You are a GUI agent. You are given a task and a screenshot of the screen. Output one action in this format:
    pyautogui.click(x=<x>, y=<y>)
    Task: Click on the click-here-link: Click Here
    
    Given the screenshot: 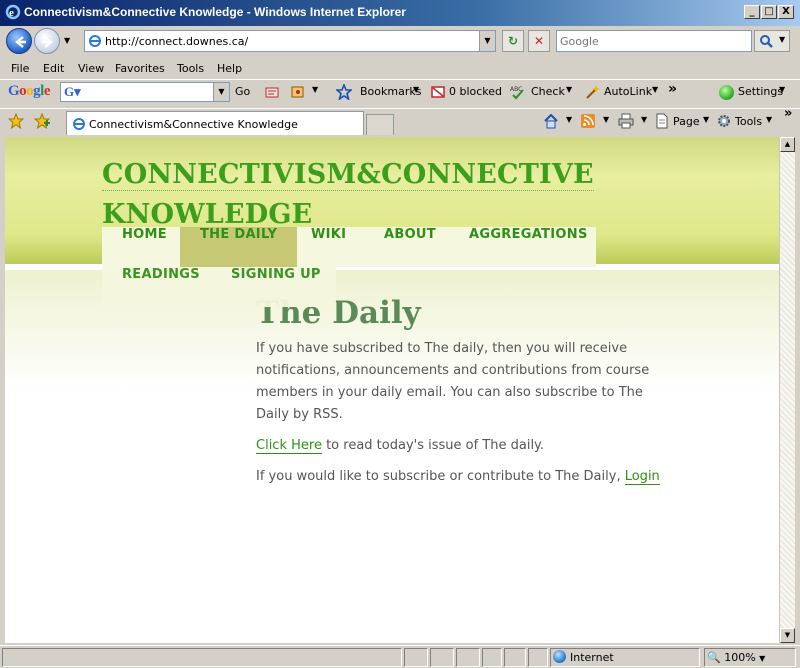 What is the action you would take?
    pyautogui.click(x=289, y=446)
    